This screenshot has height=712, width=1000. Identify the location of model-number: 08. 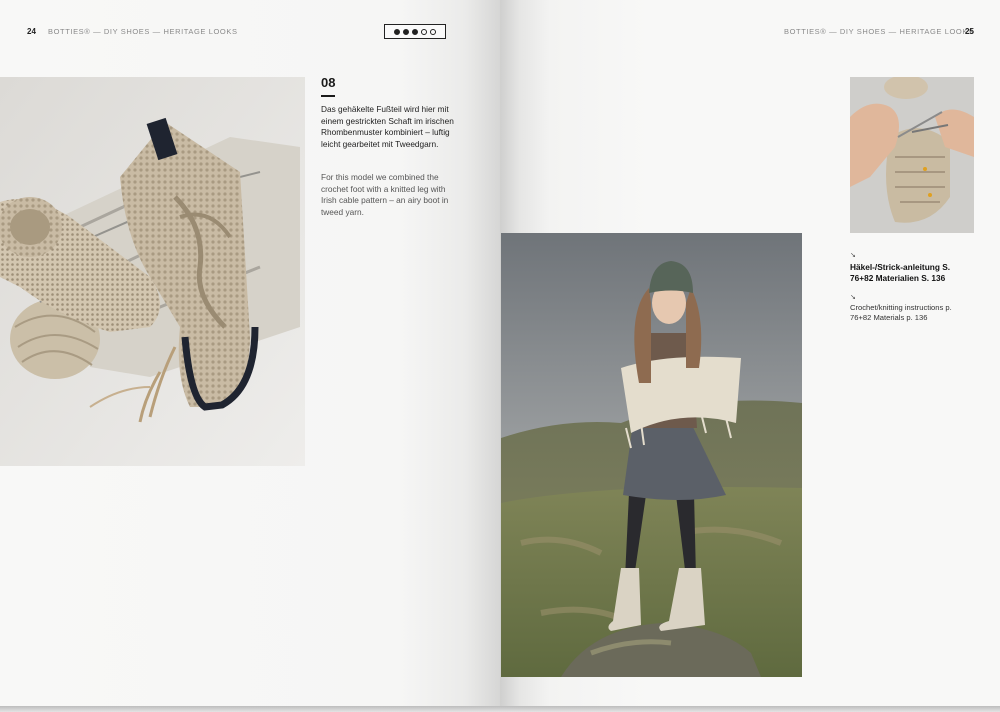
(328, 82).